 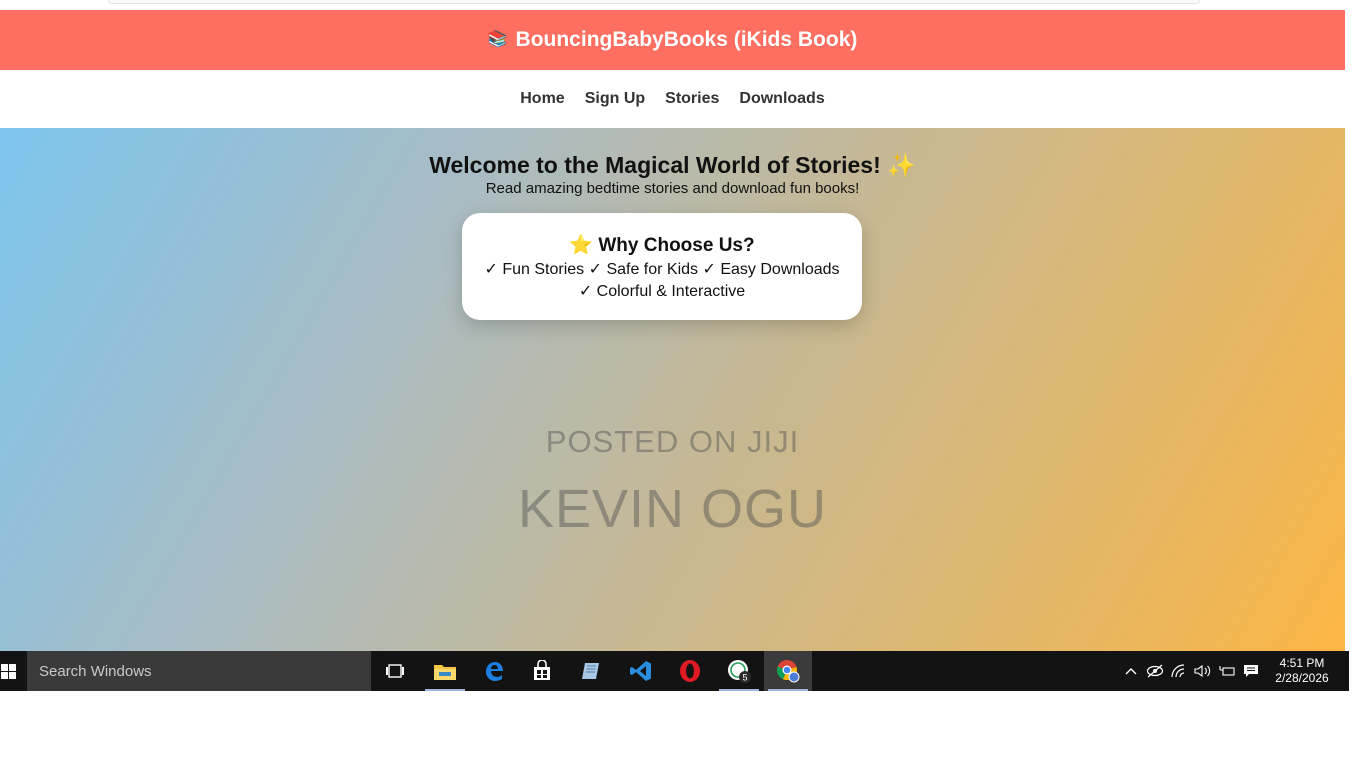 What do you see at coordinates (1131, 671) in the screenshot?
I see `chevron-up-icon` at bounding box center [1131, 671].